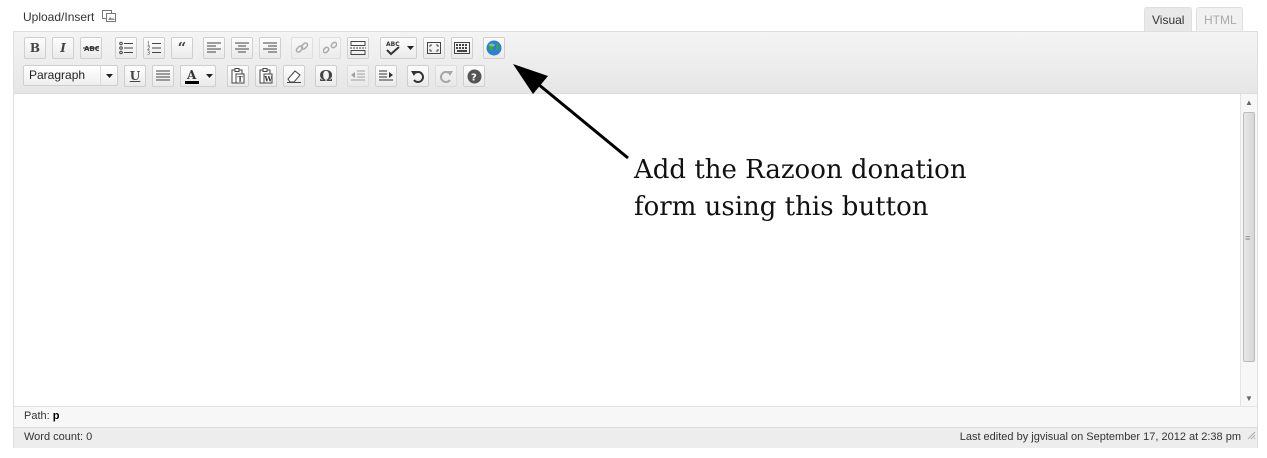 This screenshot has height=458, width=1267. Describe the element at coordinates (781, 207) in the screenshot. I see `annotation-line-2: form using this button` at that location.